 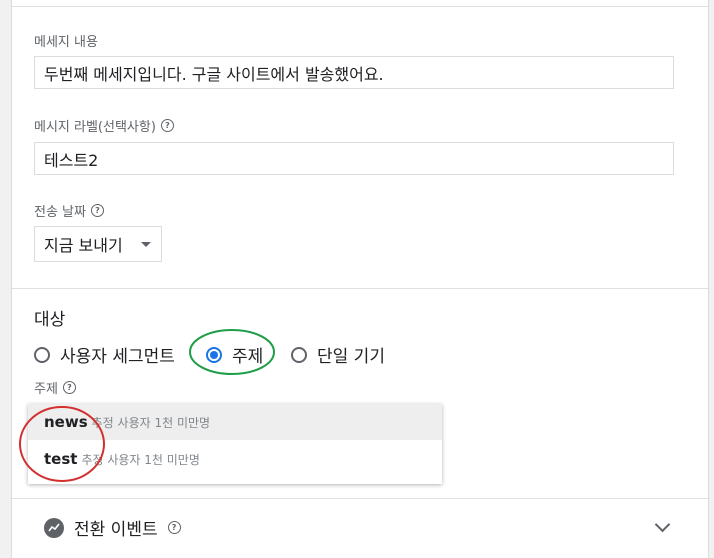 What do you see at coordinates (98, 244) in the screenshot?
I see `send-date-select: 지금 보내기` at bounding box center [98, 244].